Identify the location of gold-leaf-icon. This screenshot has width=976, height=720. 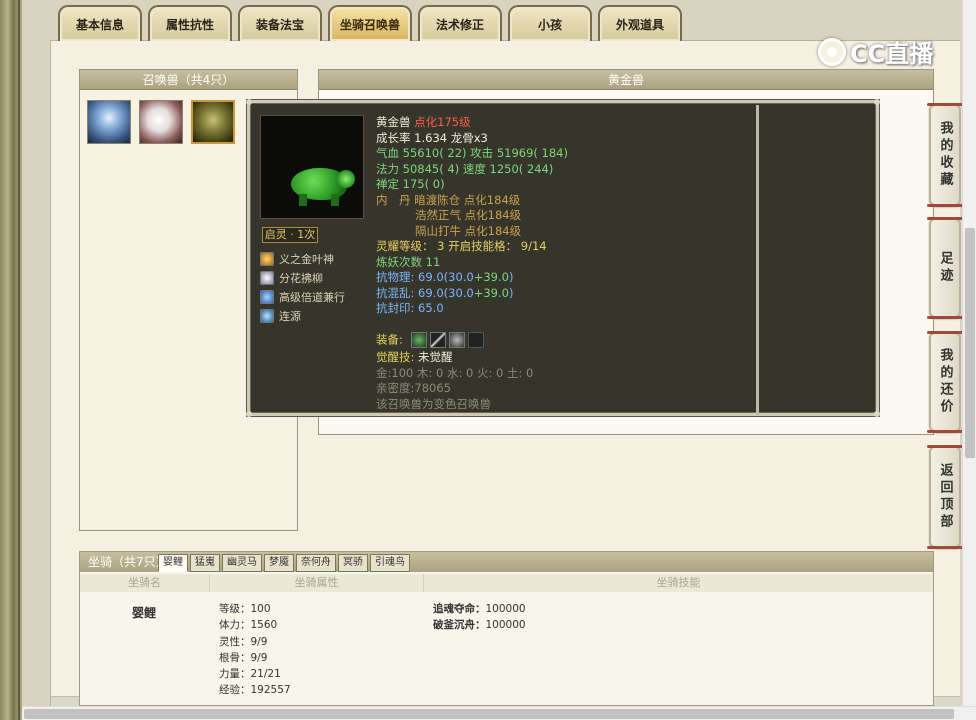
(267, 258).